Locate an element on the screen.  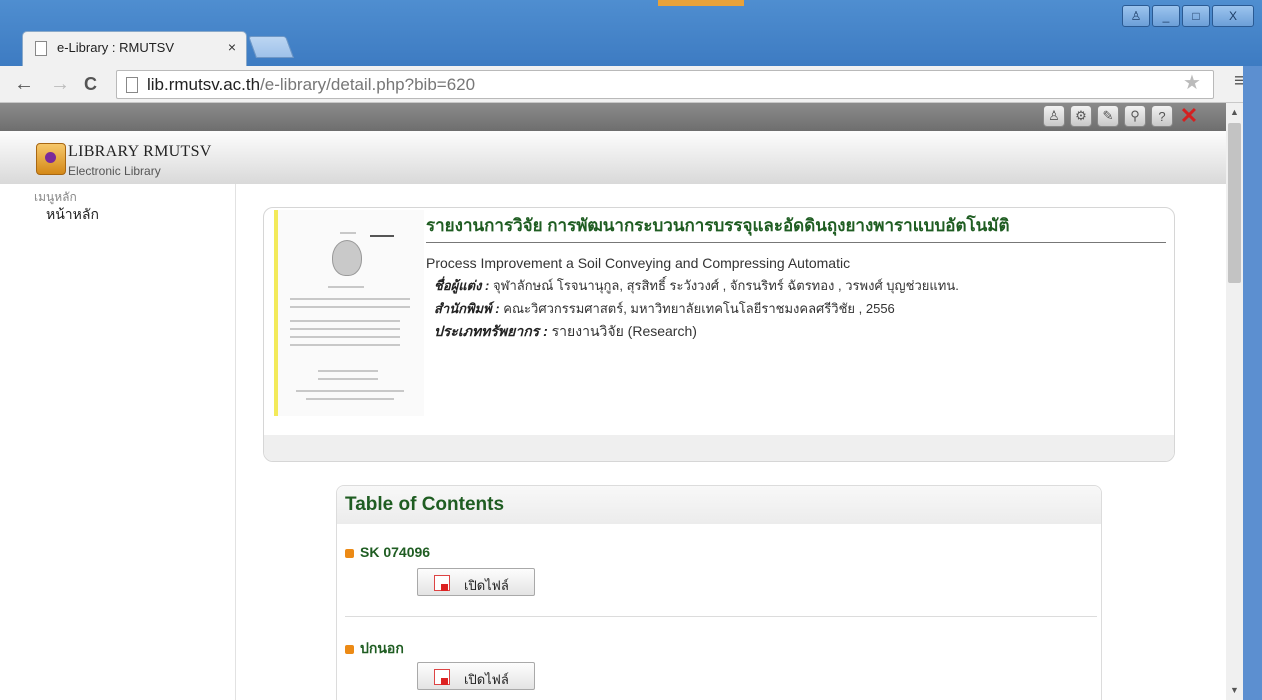
site-toolbar-icons: ♙ ⚙ ✎ ⚲ ? ✕ is located at coordinates (1121, 115).